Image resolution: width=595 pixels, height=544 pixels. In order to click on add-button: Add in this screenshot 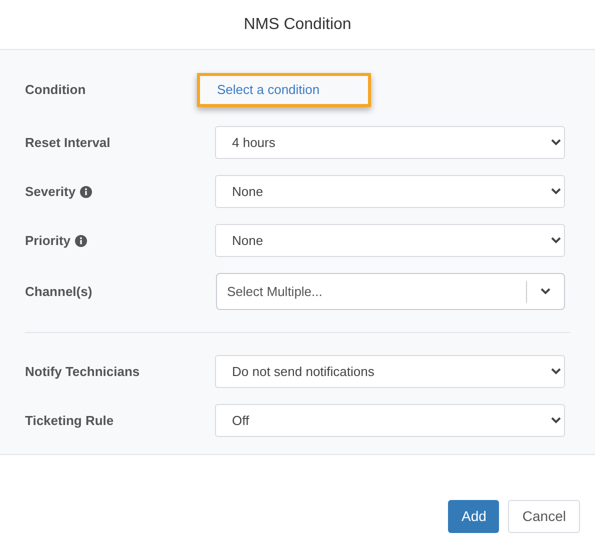, I will do `click(474, 516)`.